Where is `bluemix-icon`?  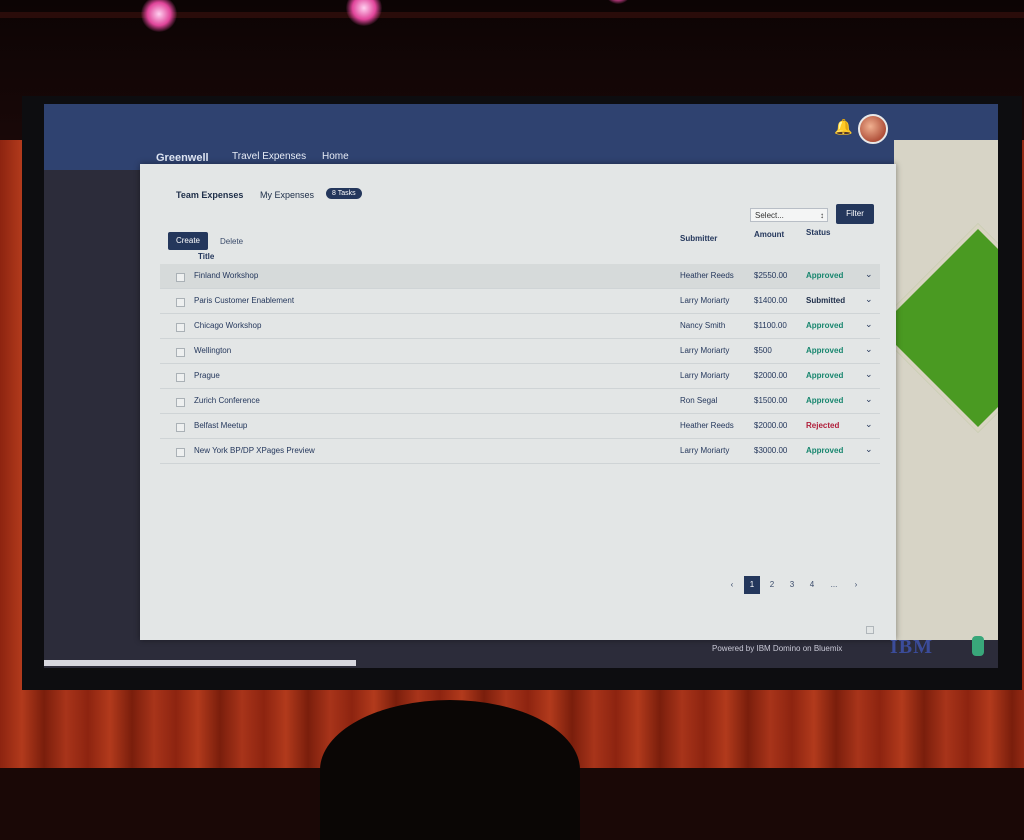 bluemix-icon is located at coordinates (978, 646).